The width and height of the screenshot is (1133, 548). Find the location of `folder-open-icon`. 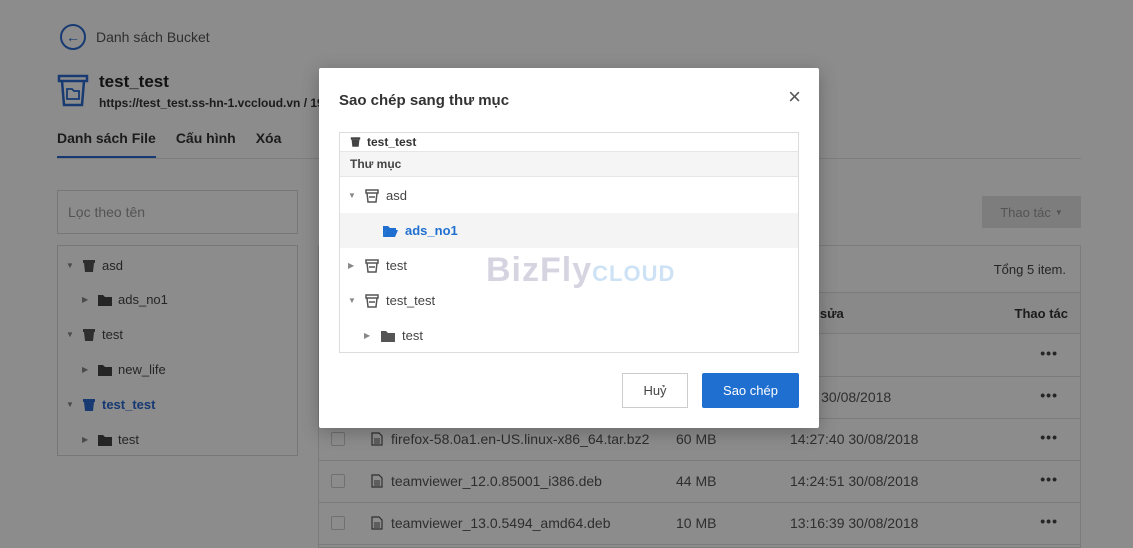

folder-open-icon is located at coordinates (390, 231).